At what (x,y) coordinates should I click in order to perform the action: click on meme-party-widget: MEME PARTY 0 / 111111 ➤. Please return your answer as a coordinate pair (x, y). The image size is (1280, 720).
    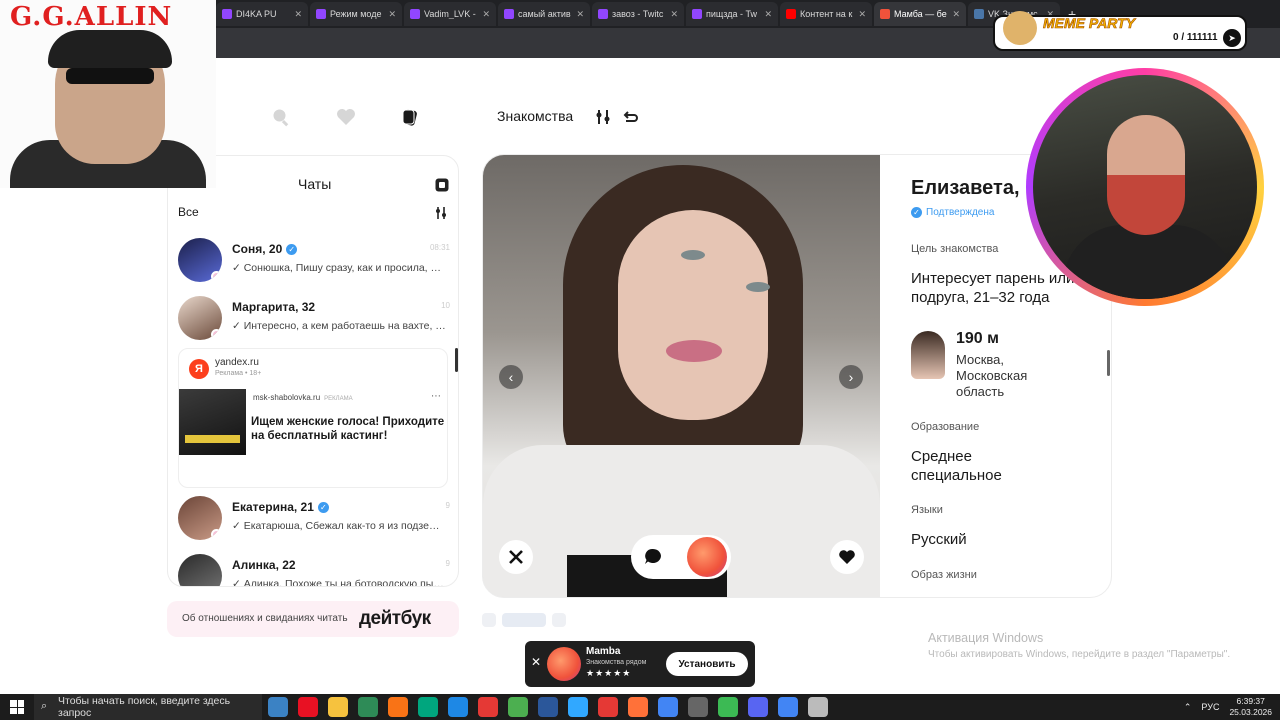
    Looking at the image, I should click on (1120, 31).